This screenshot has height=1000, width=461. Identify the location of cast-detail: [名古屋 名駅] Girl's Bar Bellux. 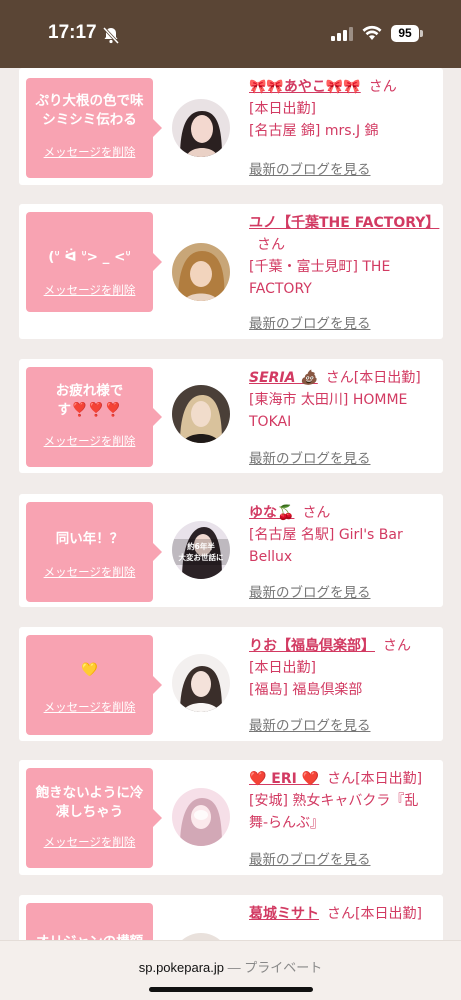
(326, 546).